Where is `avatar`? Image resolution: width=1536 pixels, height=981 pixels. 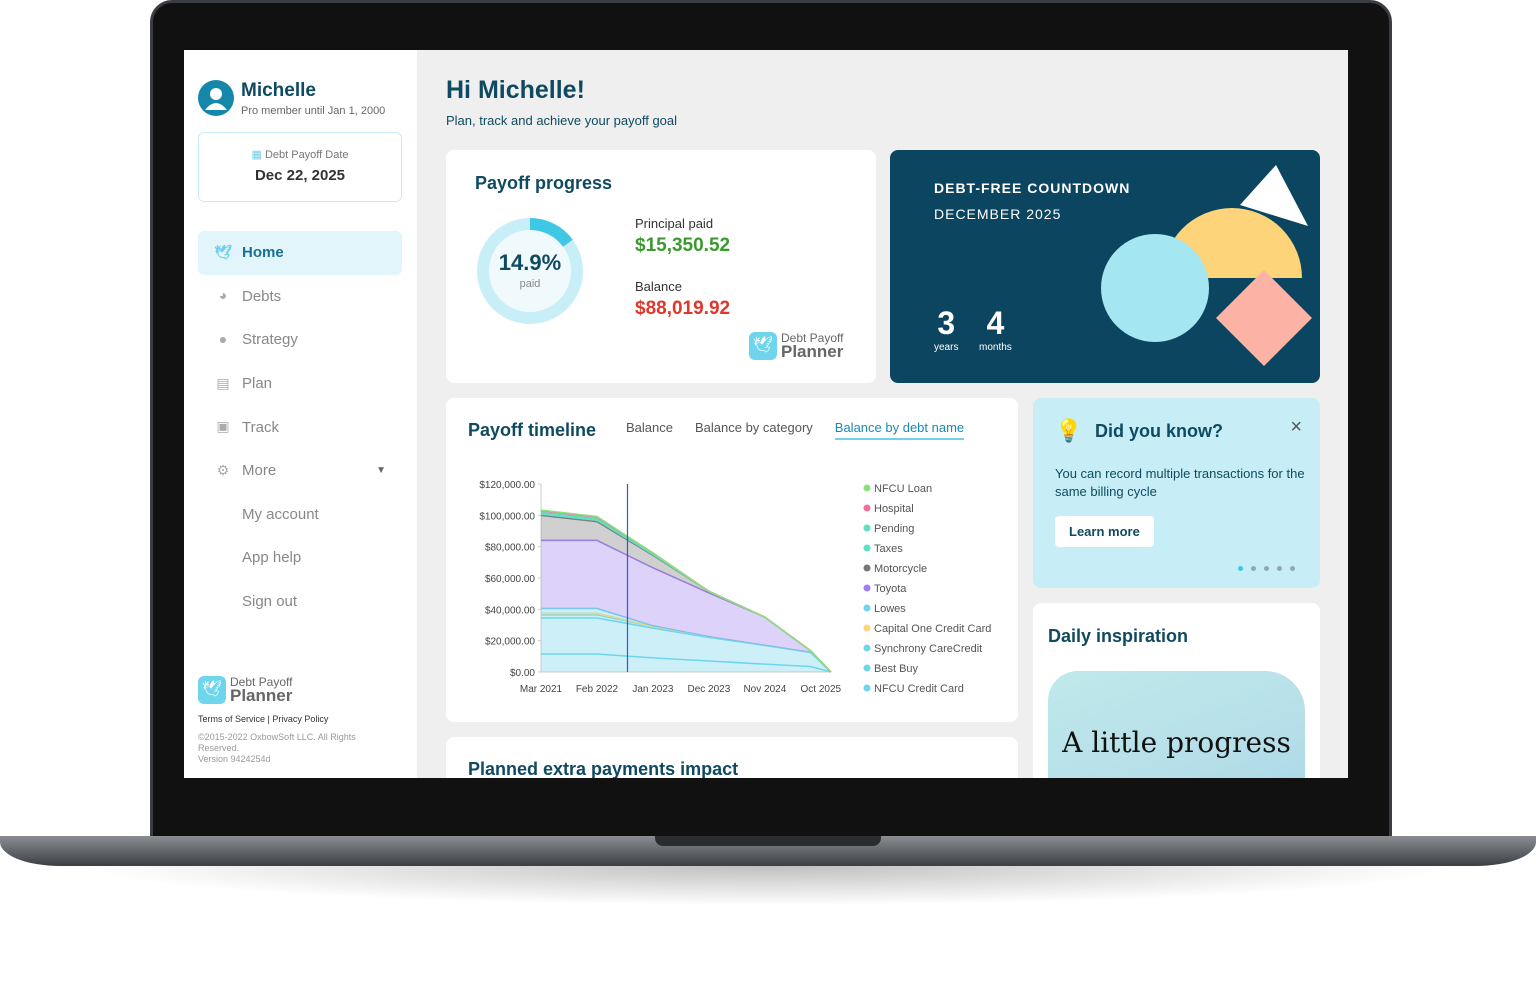 avatar is located at coordinates (216, 98).